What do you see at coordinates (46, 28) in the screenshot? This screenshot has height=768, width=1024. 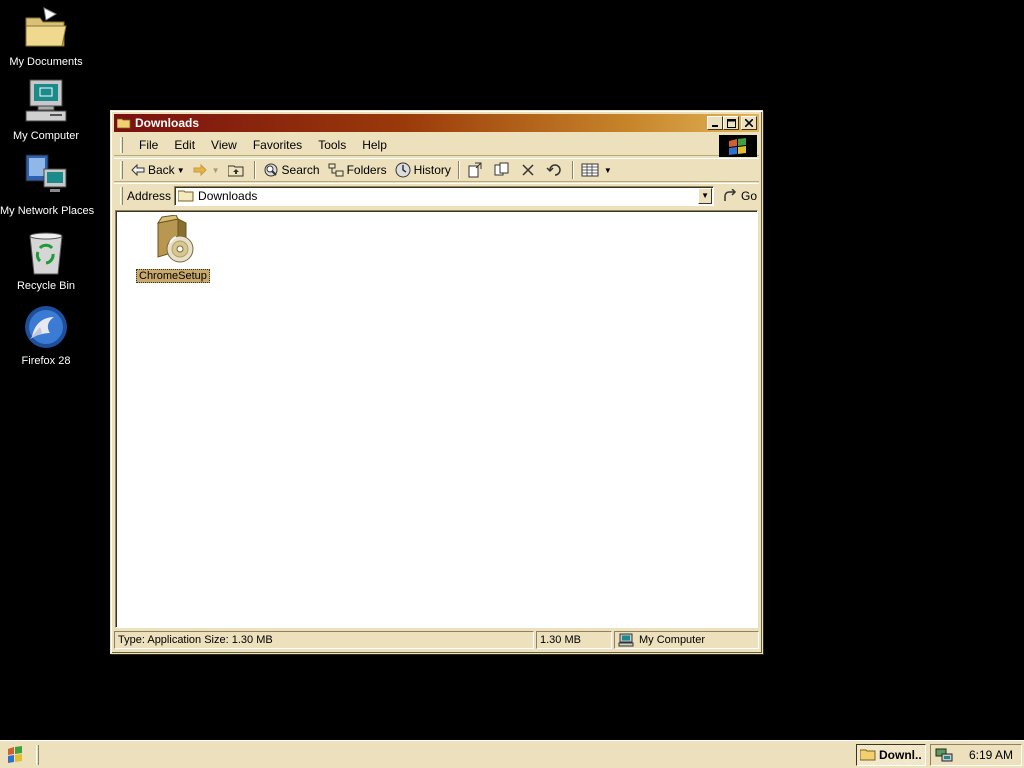 I see `folder-documents-icon` at bounding box center [46, 28].